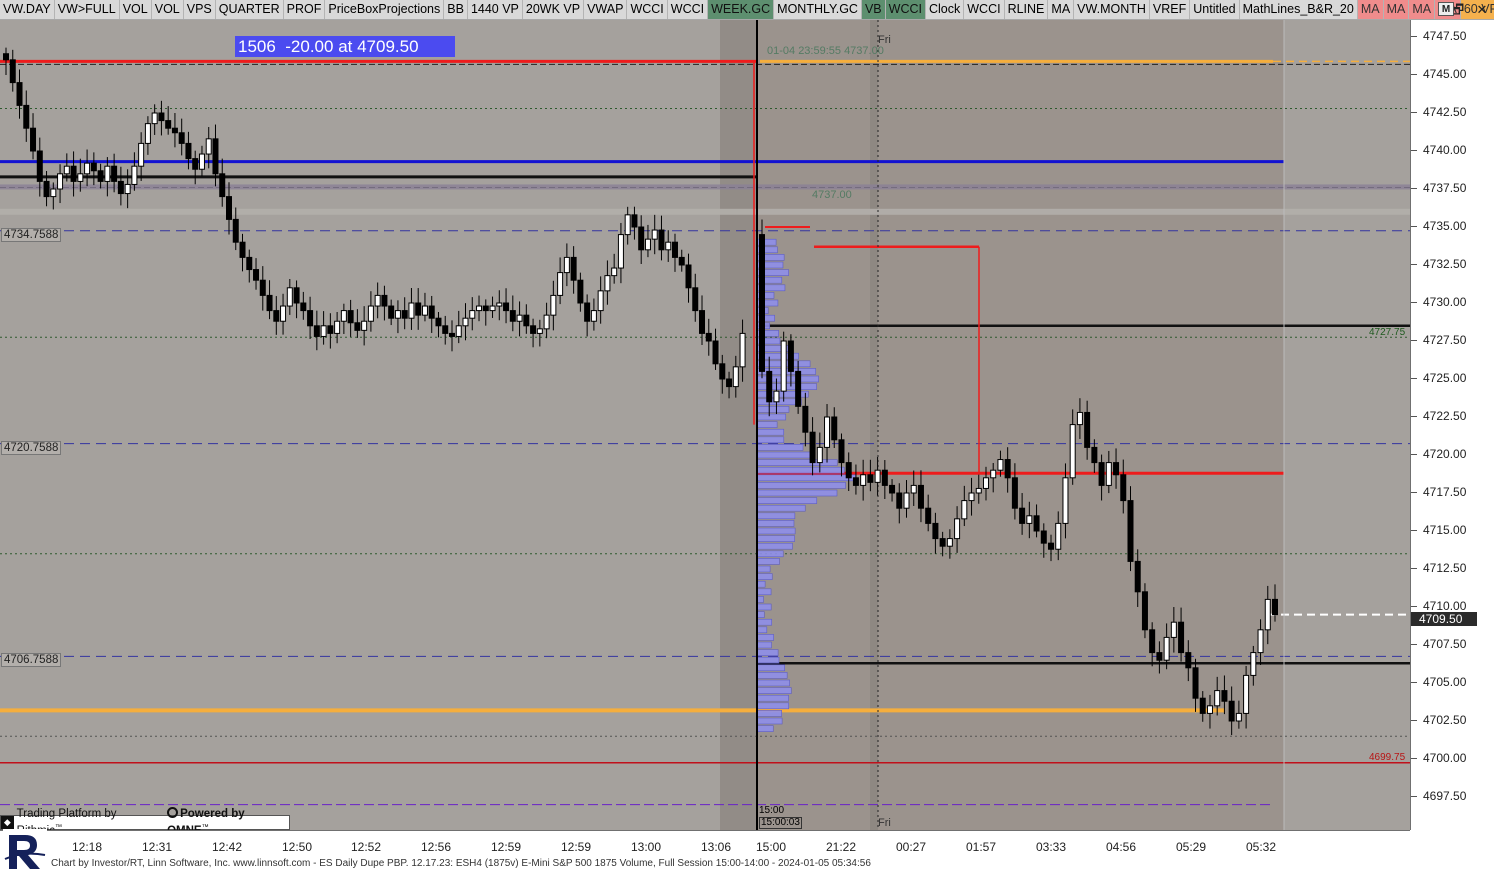 The image size is (1494, 872). I want to click on price-tick-label: 4722.50, so click(1438, 416).